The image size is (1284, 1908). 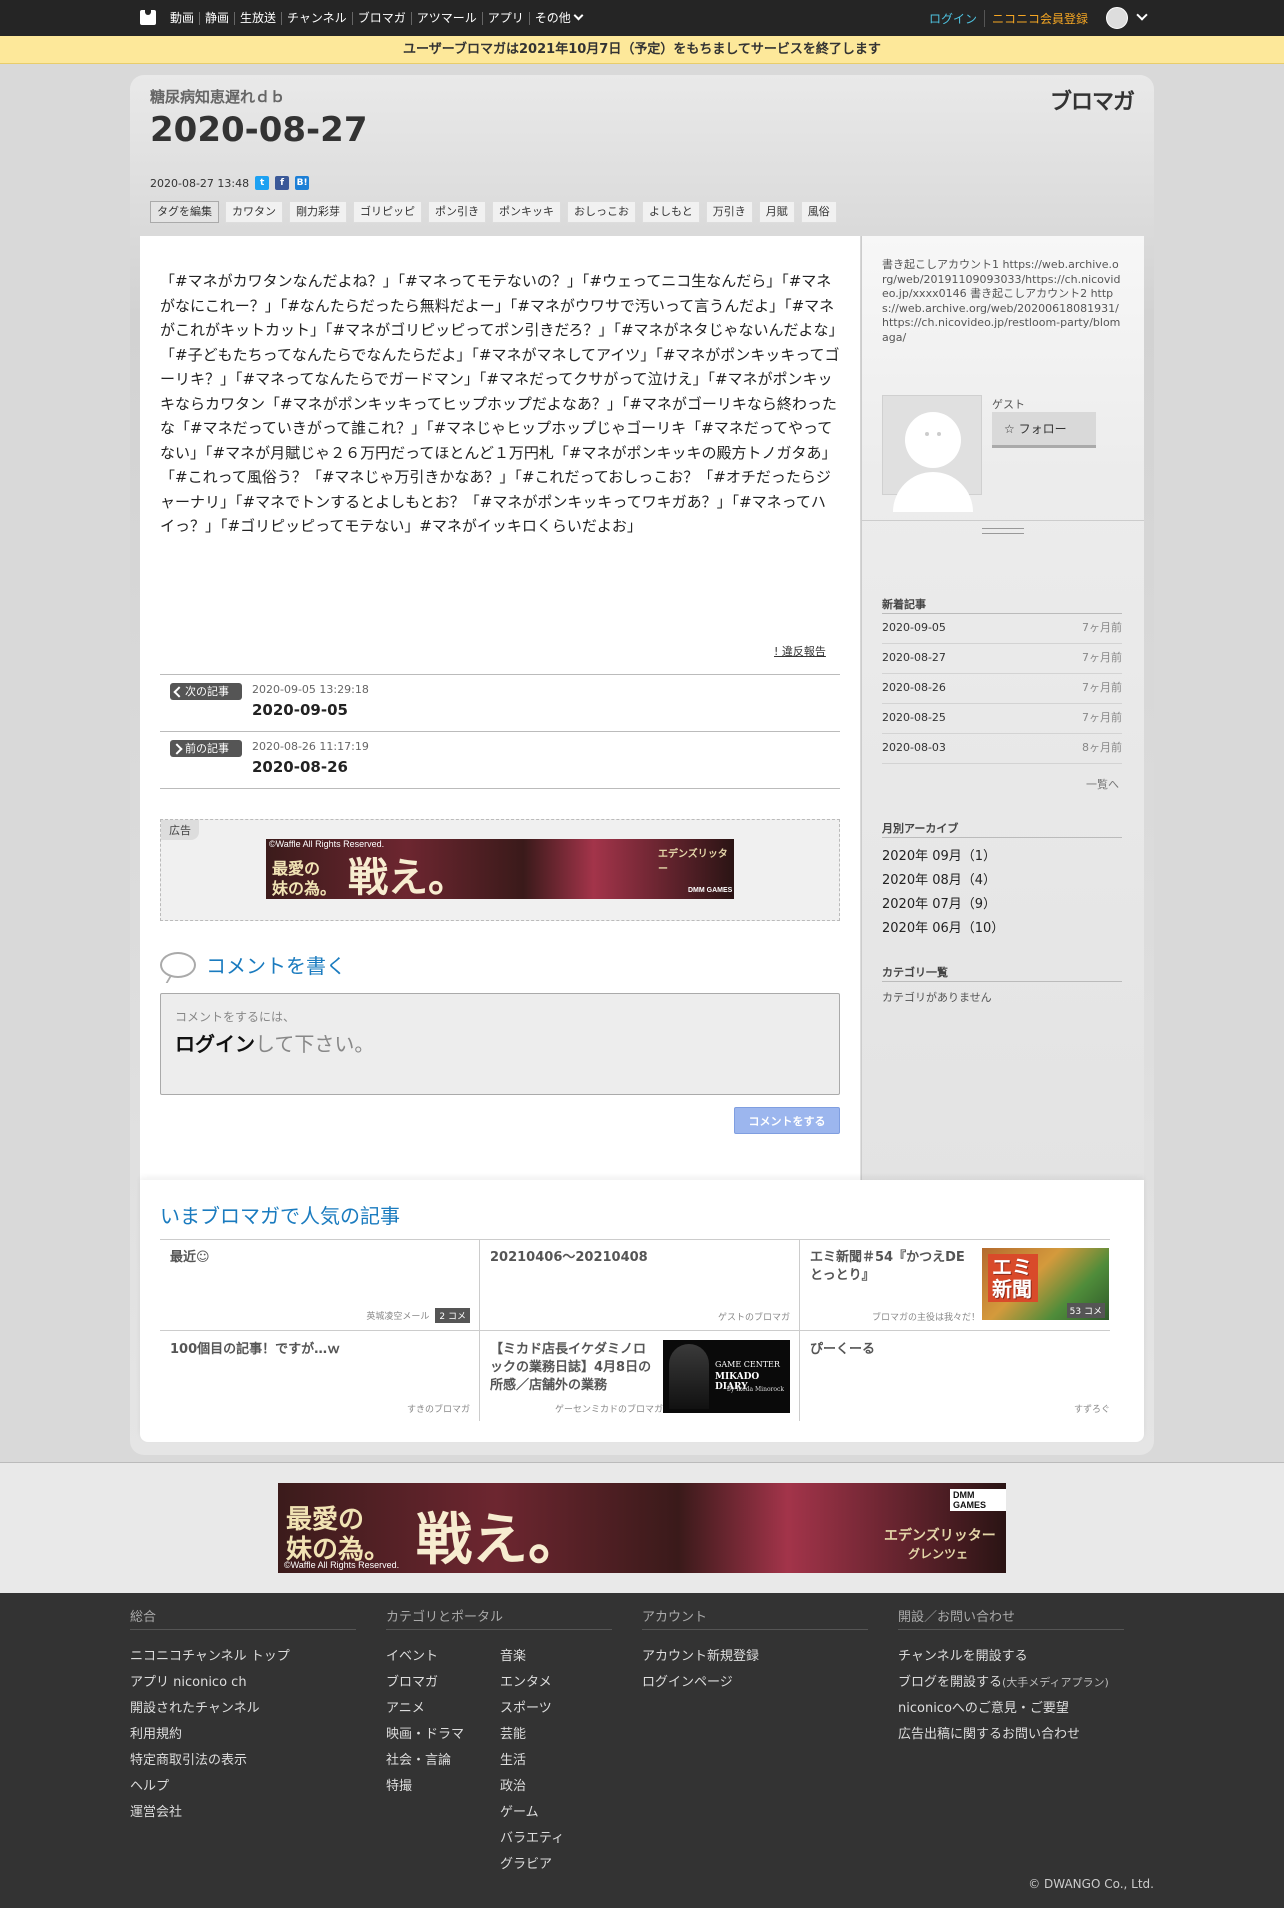 I want to click on follow-button: ☆ フォロー, so click(x=1044, y=430).